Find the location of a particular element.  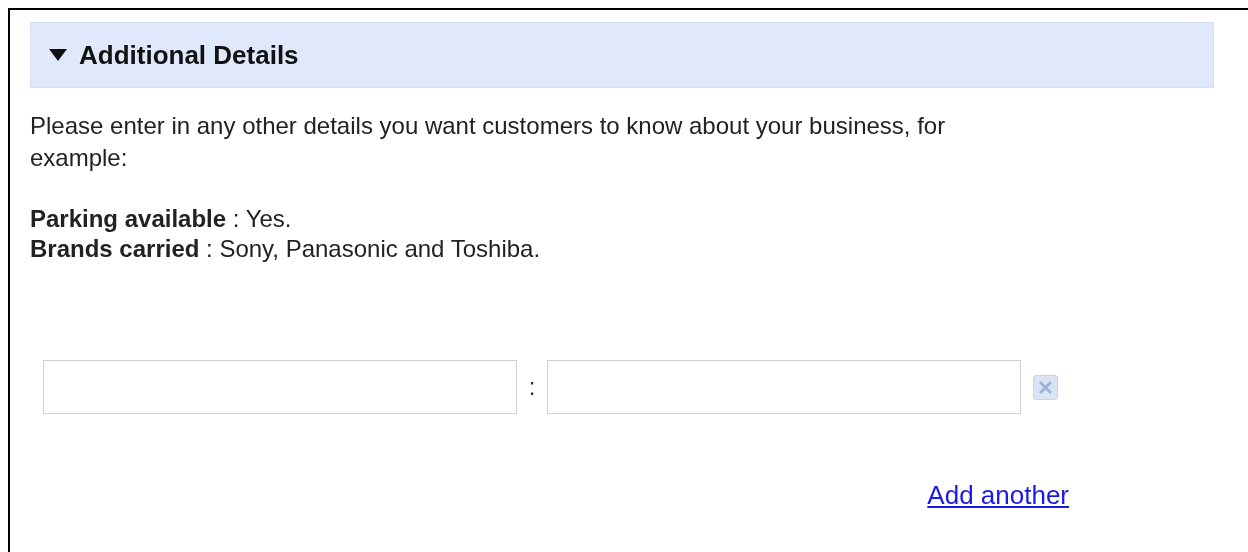

detail-name-field is located at coordinates (280, 387).